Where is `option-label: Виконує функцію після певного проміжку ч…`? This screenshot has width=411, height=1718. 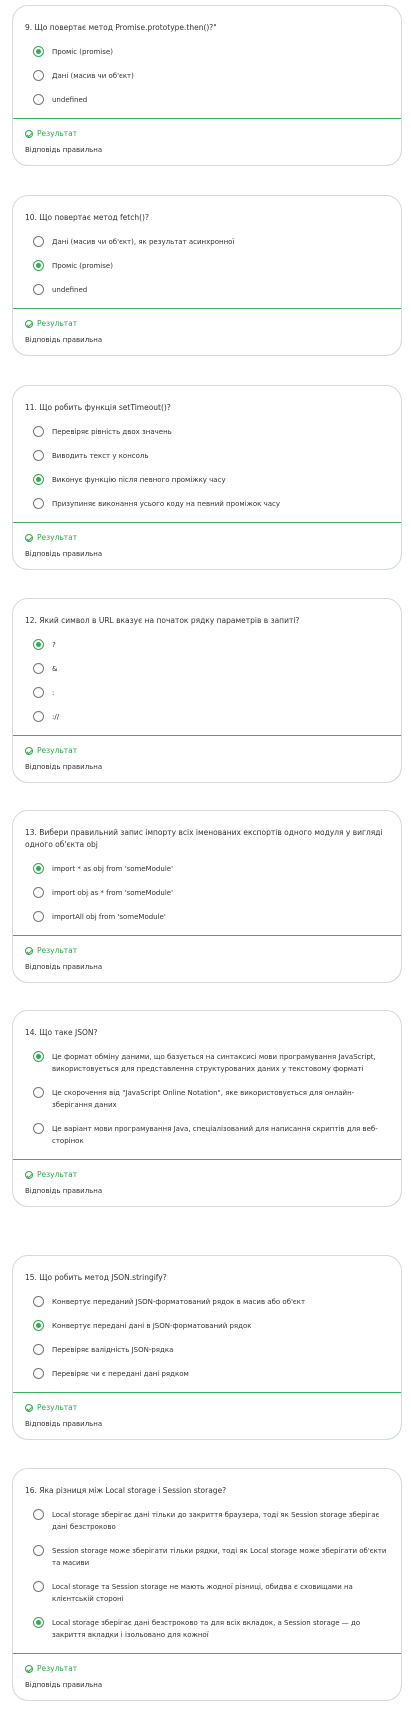
option-label: Виконує функцію після певного проміжку ч… is located at coordinates (139, 480).